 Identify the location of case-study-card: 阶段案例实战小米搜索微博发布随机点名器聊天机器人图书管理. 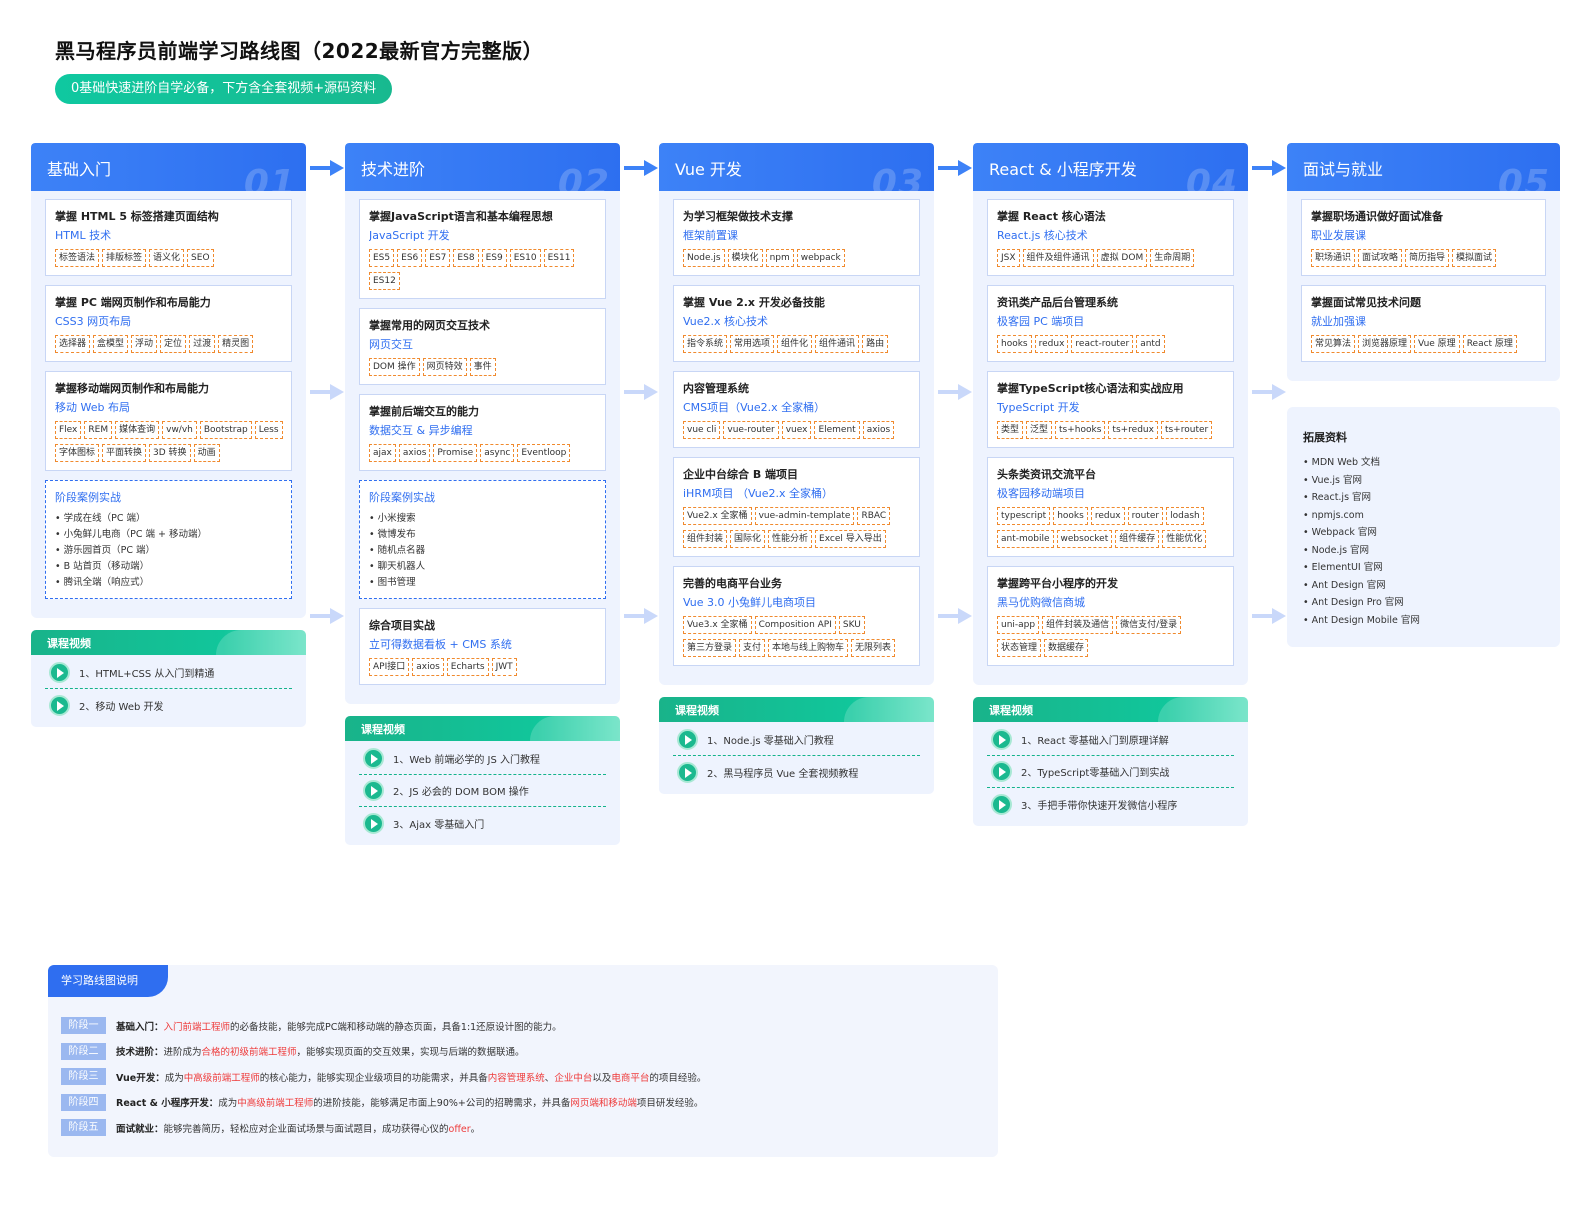
(482, 539).